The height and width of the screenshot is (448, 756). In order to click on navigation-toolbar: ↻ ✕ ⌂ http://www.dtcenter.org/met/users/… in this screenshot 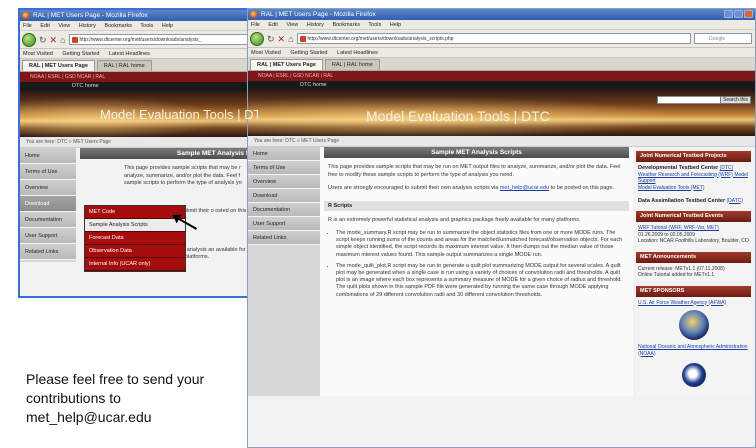, I will do `click(501, 39)`.